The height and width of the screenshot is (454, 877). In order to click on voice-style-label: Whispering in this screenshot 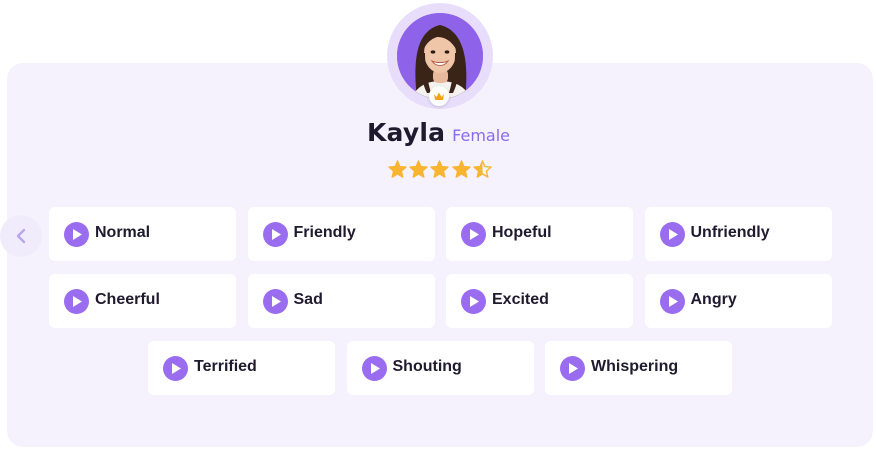, I will do `click(635, 366)`.